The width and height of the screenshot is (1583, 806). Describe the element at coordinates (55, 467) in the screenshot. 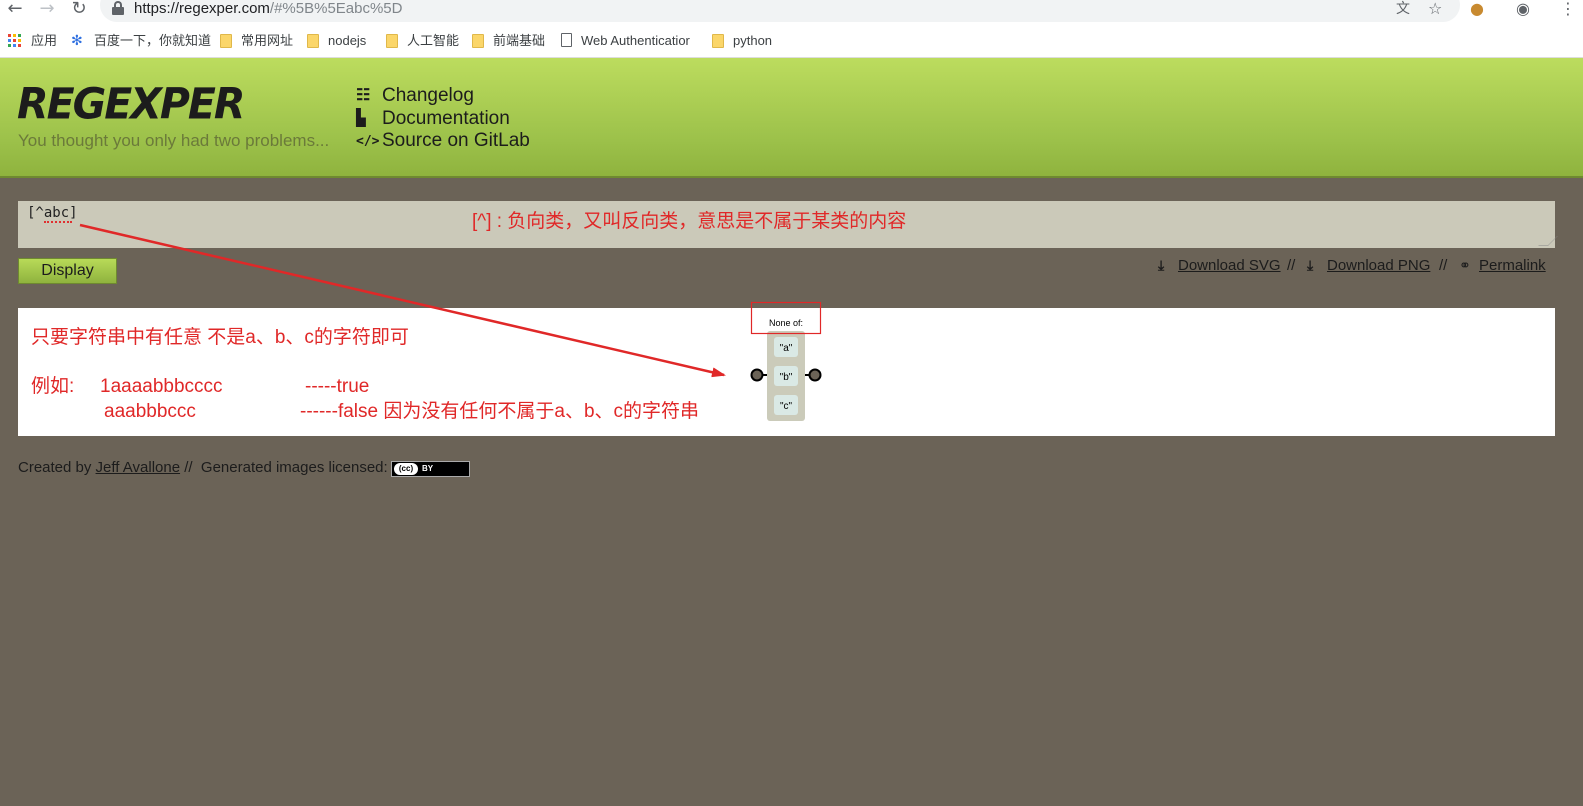

I see `footer-created-by: Created by` at that location.